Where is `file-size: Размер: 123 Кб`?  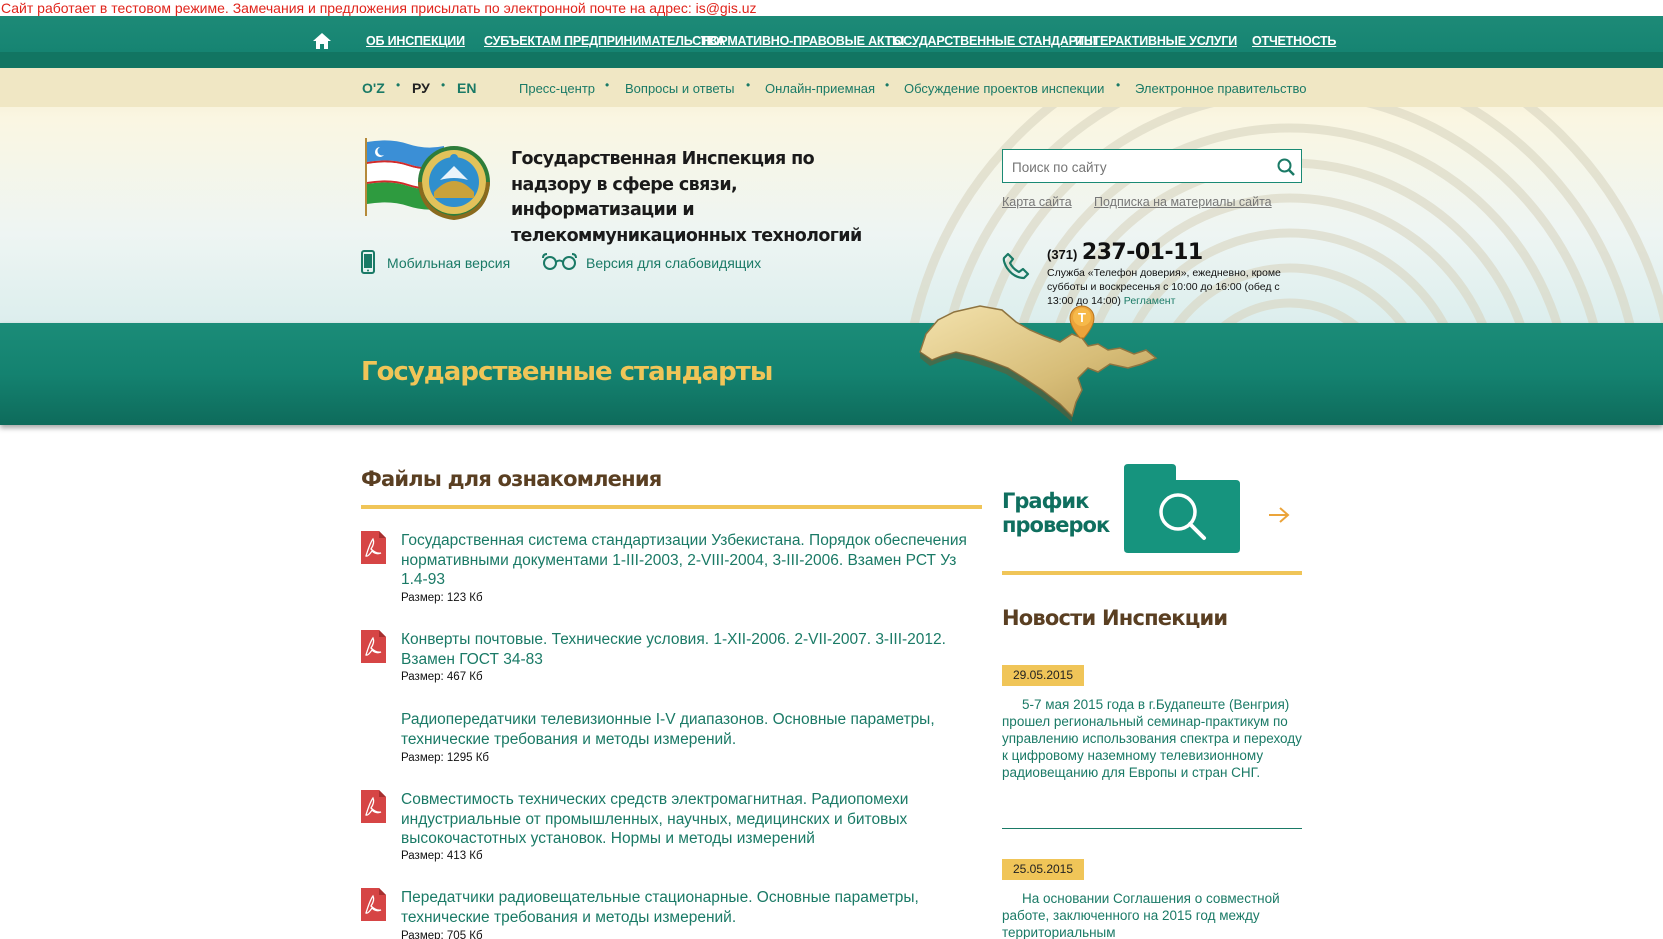 file-size: Размер: 123 Кб is located at coordinates (442, 598).